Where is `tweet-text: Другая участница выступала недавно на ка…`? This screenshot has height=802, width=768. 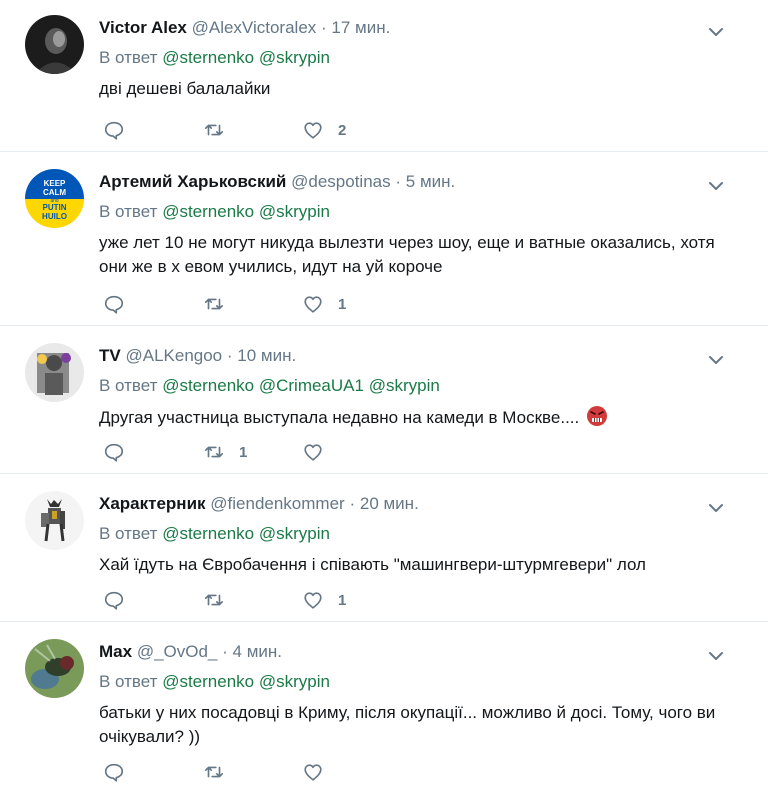
tweet-text: Другая участница выступала недавно на ка… is located at coordinates (419, 417).